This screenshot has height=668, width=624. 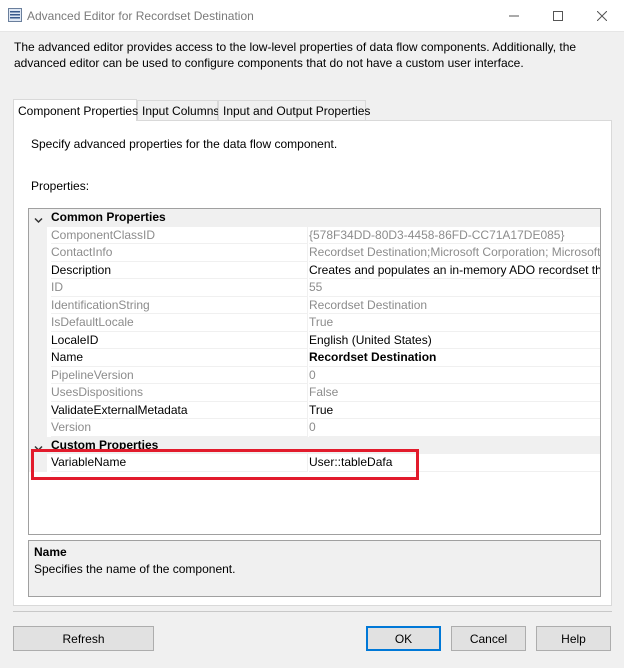 I want to click on property-name: LocaleID, so click(x=179, y=340).